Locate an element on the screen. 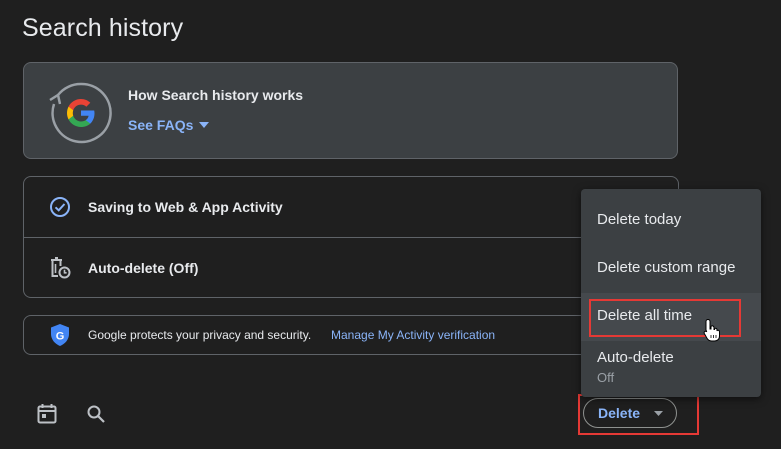 Image resolution: width=781 pixels, height=449 pixels. check-circle-icon is located at coordinates (60, 207).